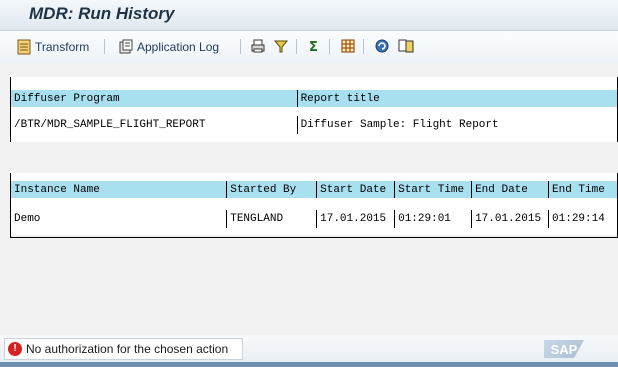 This screenshot has height=367, width=618. I want to click on table-cell: Diffuser Sample: Flight Report, so click(457, 125).